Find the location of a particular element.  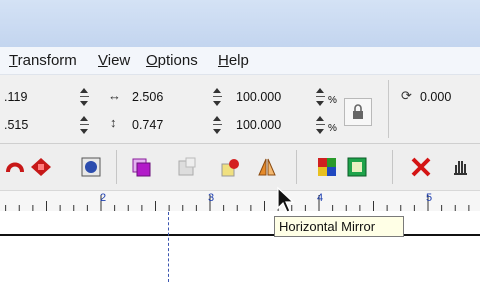

x-spinner is located at coordinates (84, 97).